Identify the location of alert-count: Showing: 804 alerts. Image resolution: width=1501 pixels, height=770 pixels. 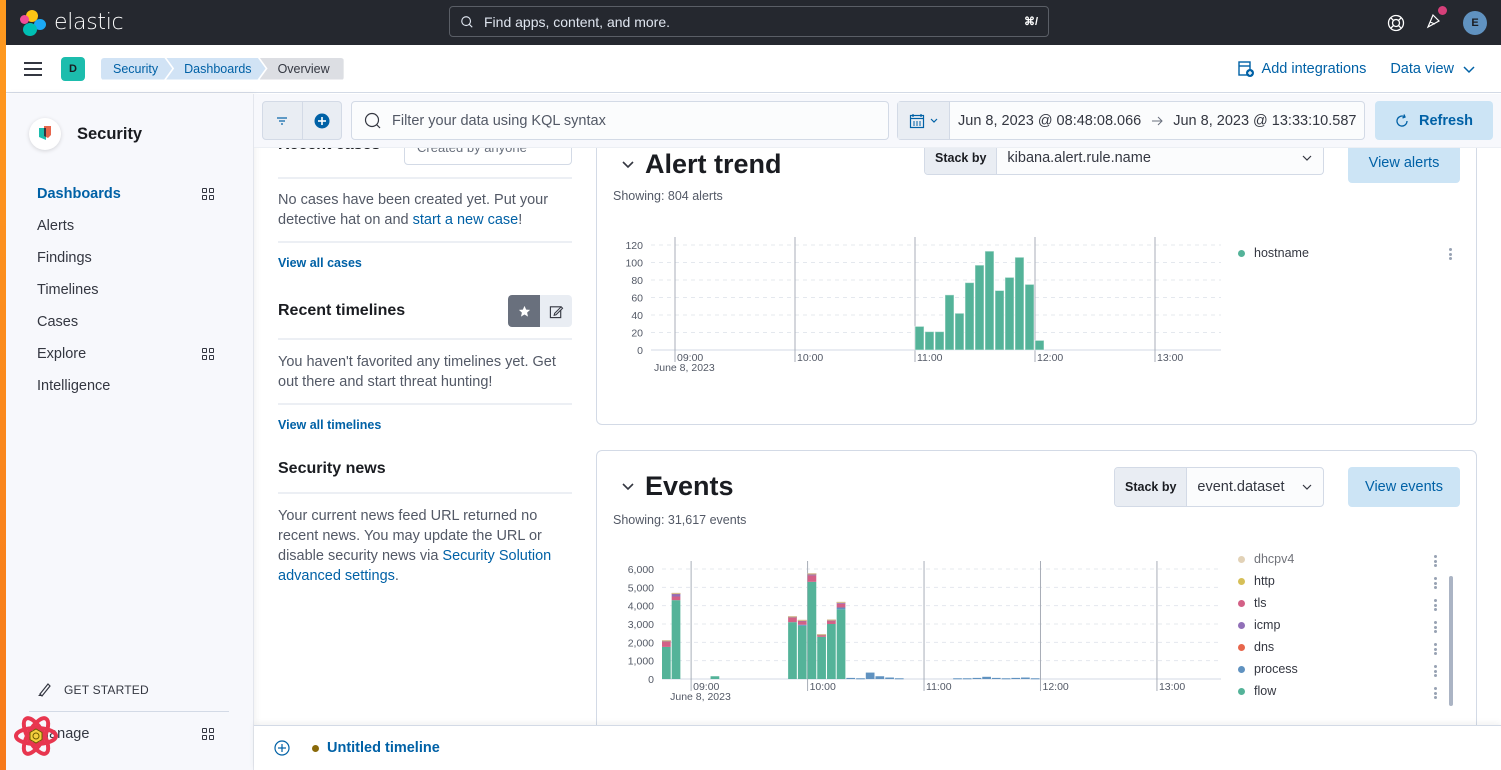
(668, 196).